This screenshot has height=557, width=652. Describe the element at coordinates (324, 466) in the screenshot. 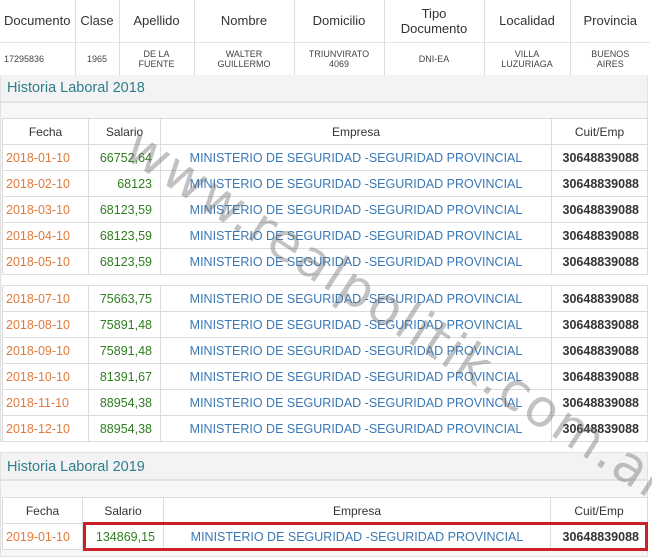

I see `section-title-2019: Historia Laboral 2019` at that location.